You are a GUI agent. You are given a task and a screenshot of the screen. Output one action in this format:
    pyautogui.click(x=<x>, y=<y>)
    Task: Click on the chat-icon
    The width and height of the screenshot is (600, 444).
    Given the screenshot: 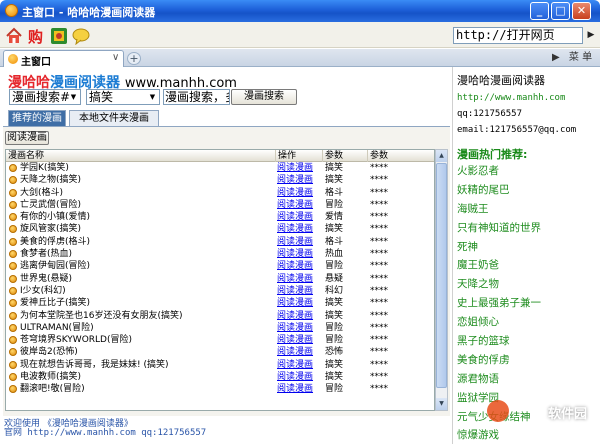 What is the action you would take?
    pyautogui.click(x=81, y=36)
    